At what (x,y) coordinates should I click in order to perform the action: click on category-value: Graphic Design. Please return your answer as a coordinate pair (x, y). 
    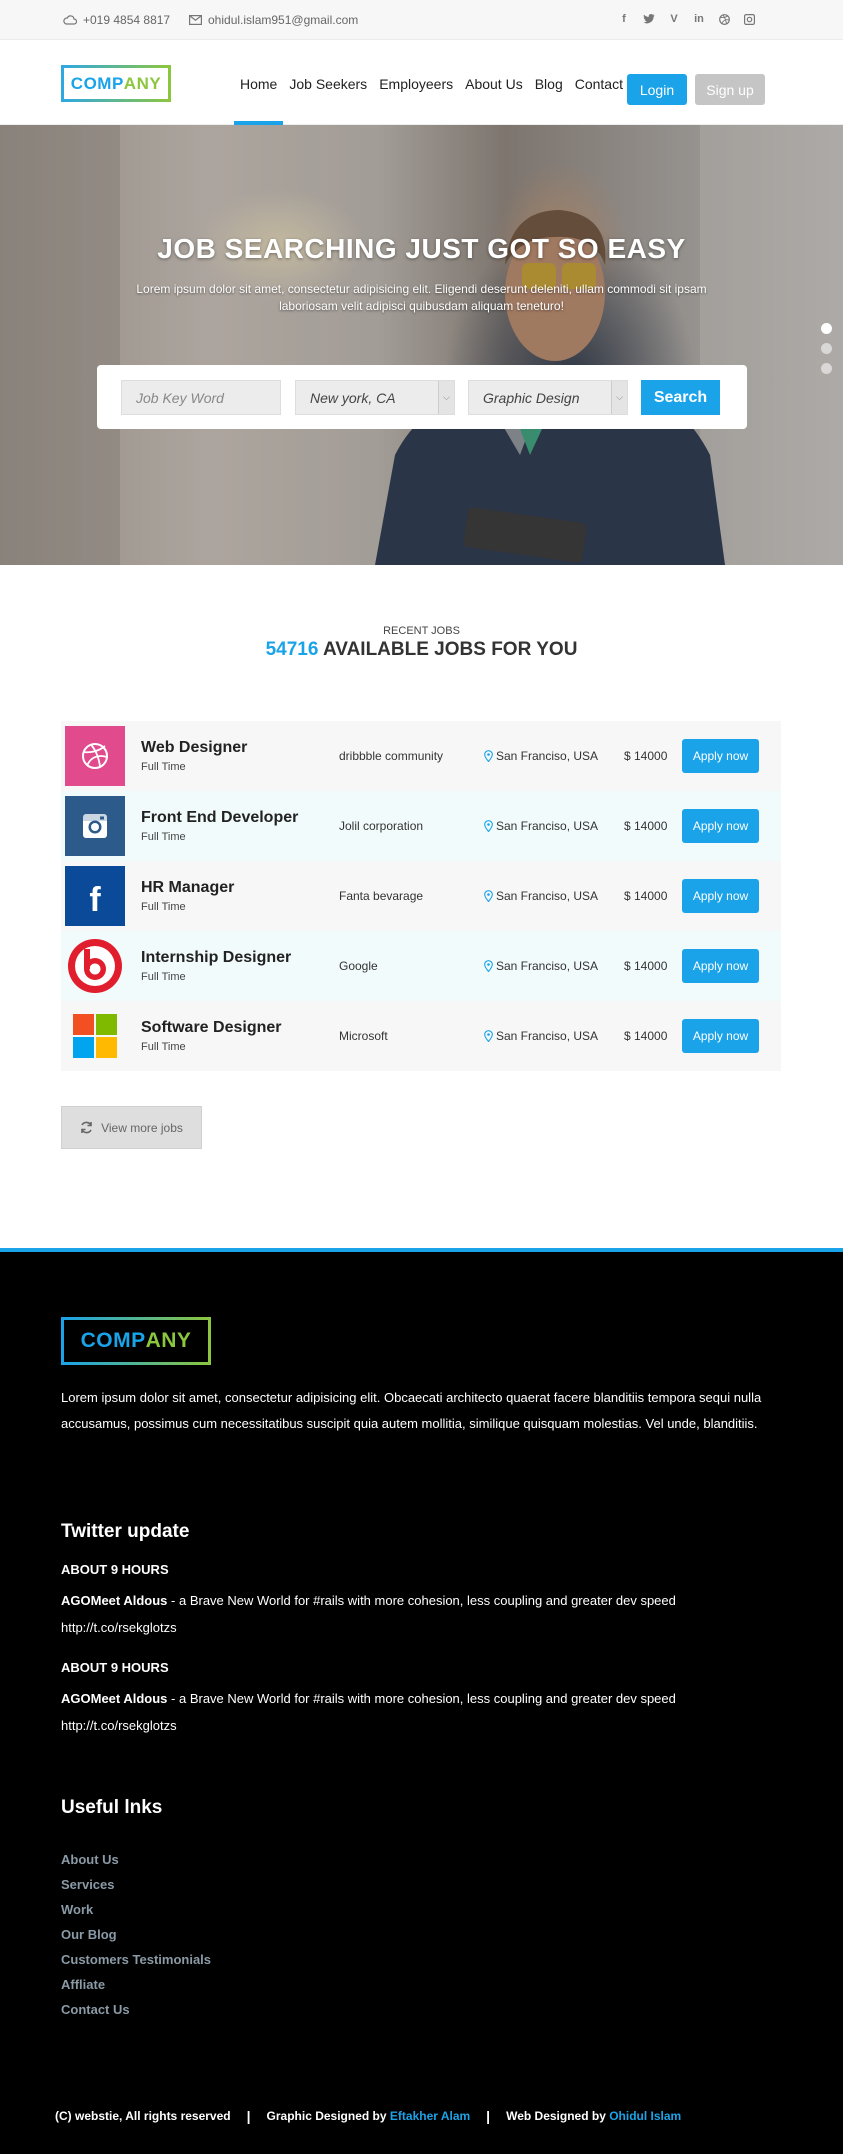
    Looking at the image, I should click on (531, 397).